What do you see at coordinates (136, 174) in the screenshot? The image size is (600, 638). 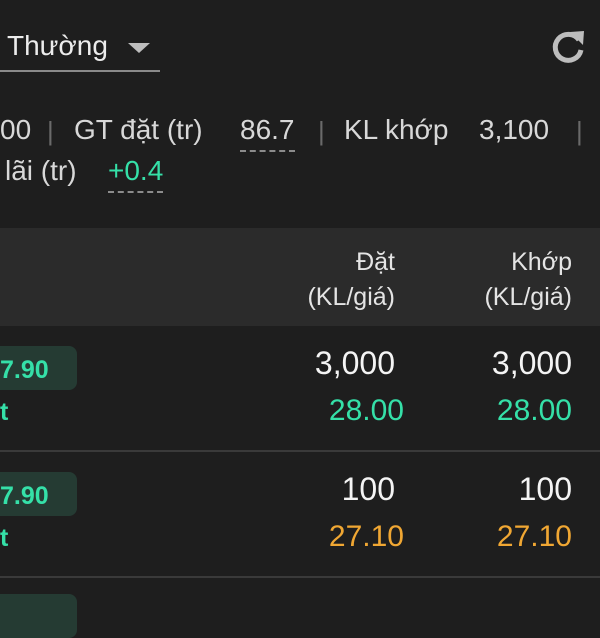 I see `lai-value: +0.4` at bounding box center [136, 174].